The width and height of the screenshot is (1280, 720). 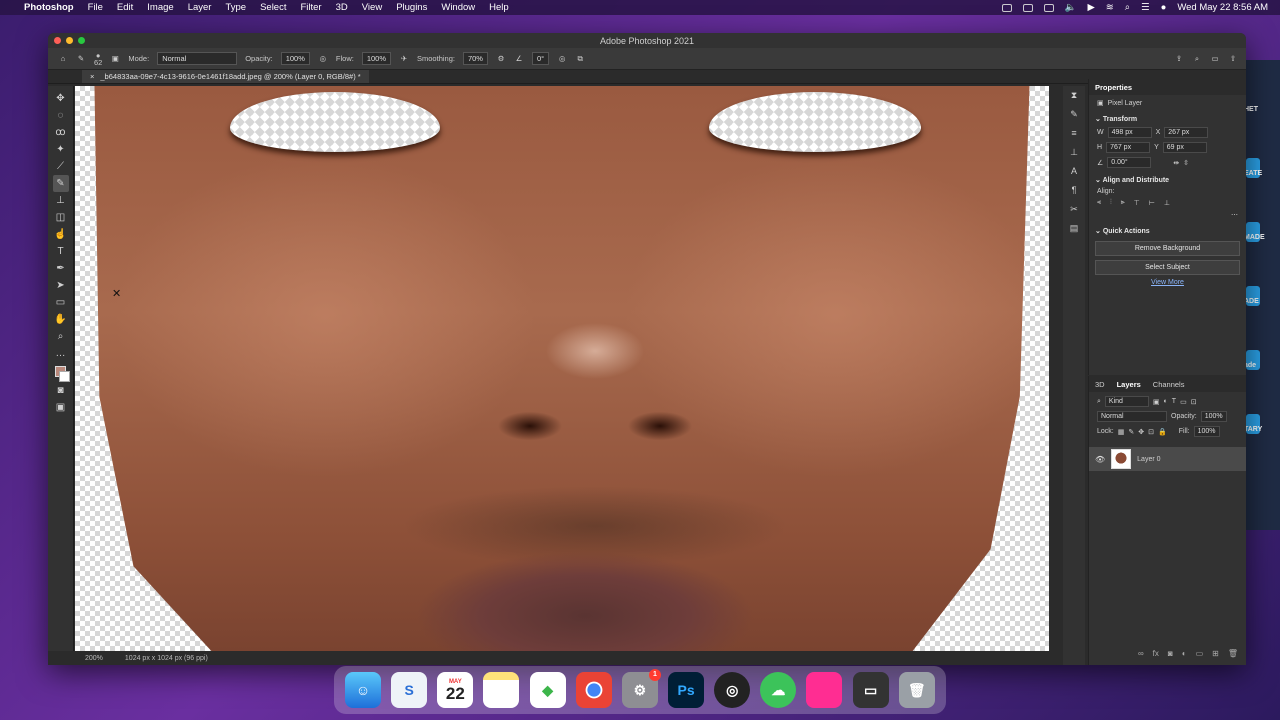 What do you see at coordinates (1110, 7) in the screenshot?
I see `wifi-icon: ≋` at bounding box center [1110, 7].